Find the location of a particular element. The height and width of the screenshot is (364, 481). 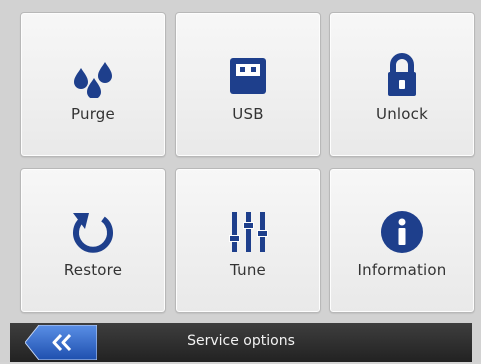

restore-icon is located at coordinates (93, 232).